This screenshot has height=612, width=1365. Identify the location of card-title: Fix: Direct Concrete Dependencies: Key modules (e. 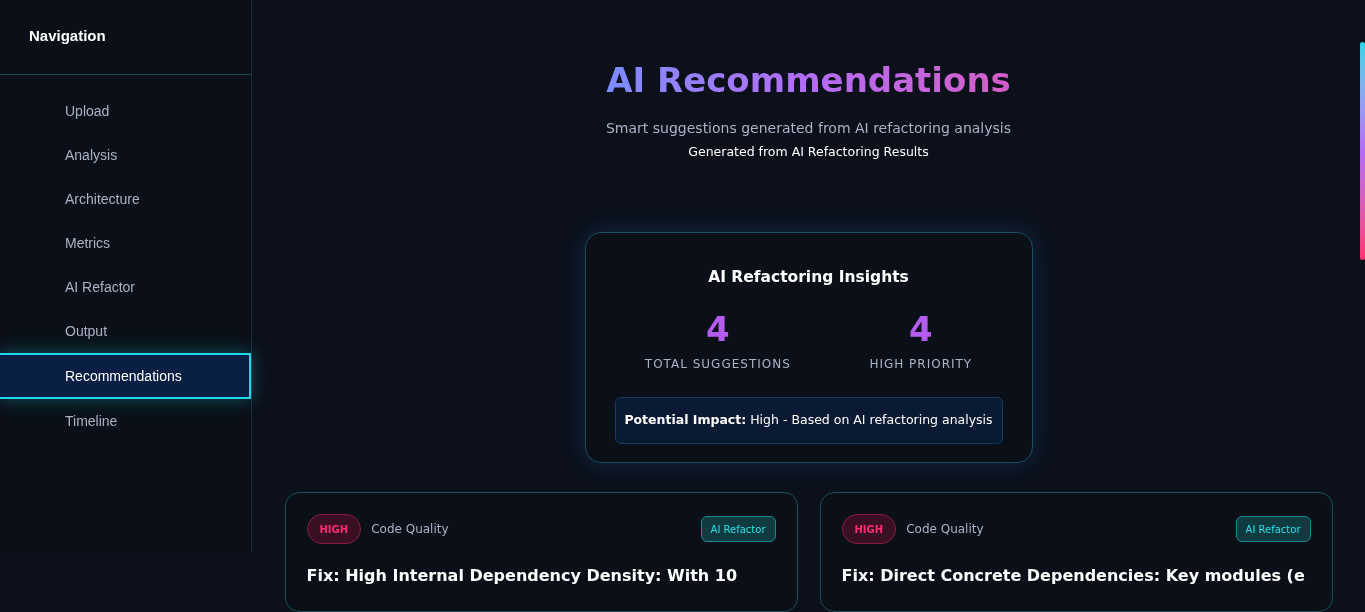
(1073, 576).